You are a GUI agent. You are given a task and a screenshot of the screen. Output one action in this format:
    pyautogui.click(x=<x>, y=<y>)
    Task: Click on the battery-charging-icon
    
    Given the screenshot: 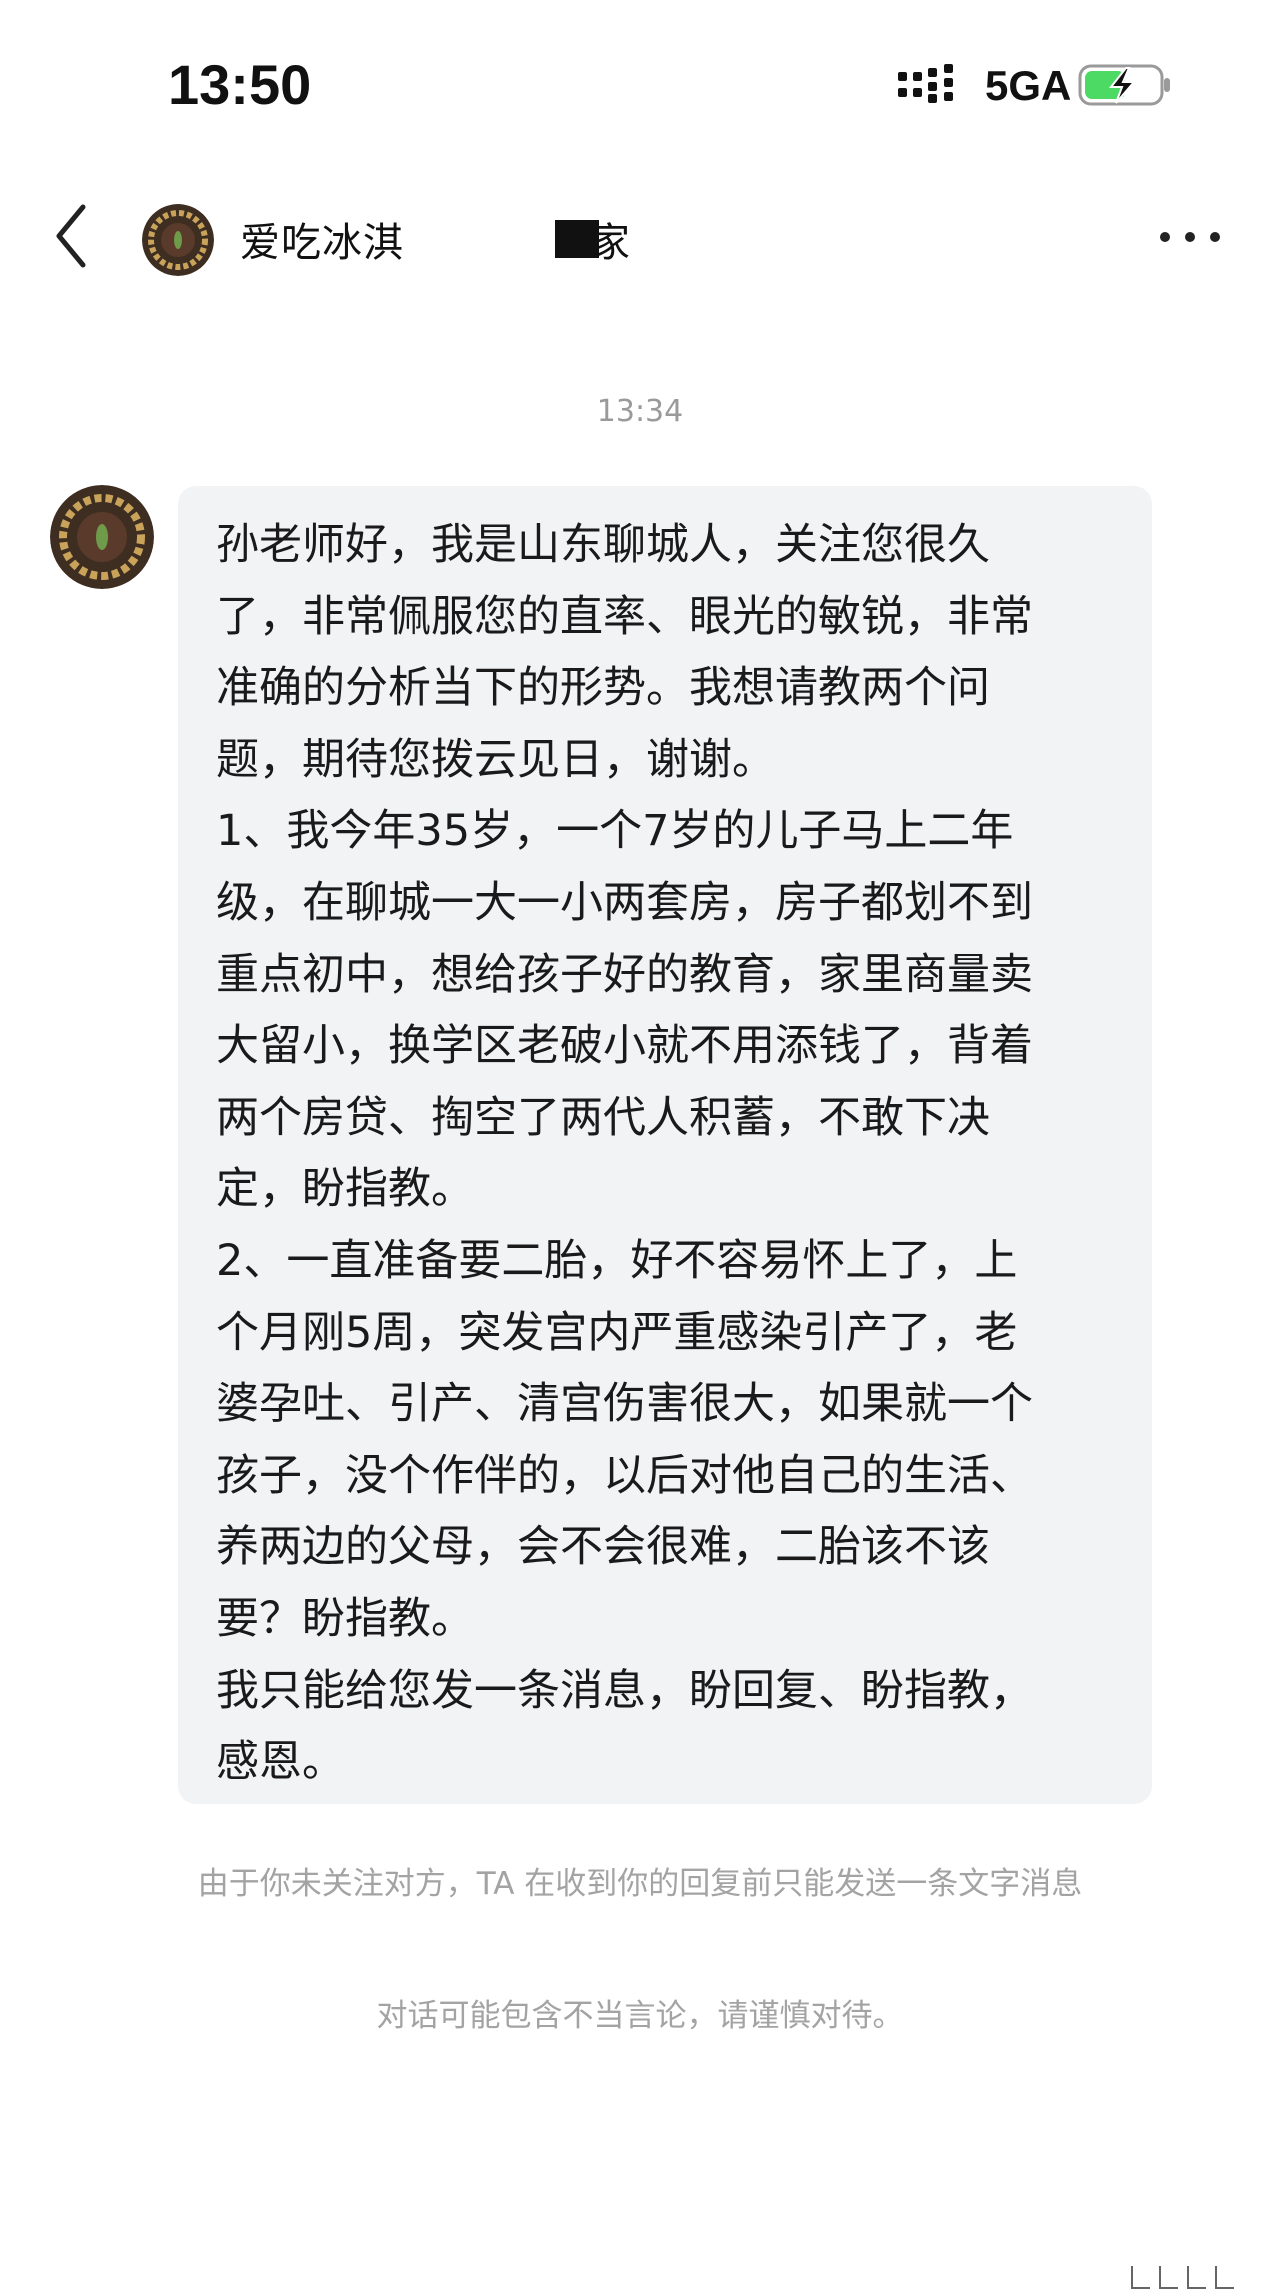 What is the action you would take?
    pyautogui.click(x=1124, y=85)
    